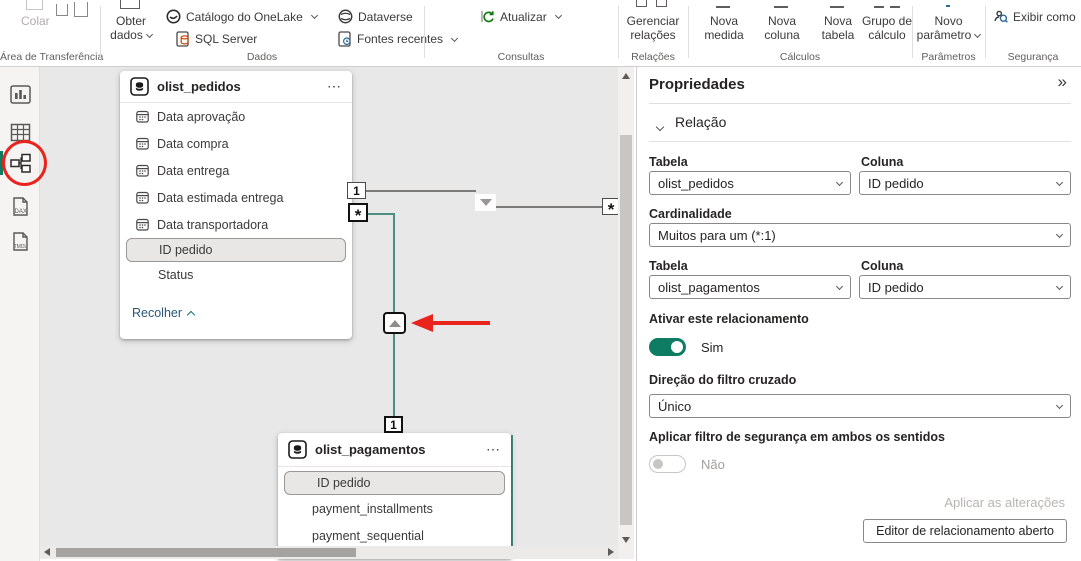 Image resolution: width=1081 pixels, height=561 pixels. What do you see at coordinates (47, 552) in the screenshot?
I see `scroll-left-arrow` at bounding box center [47, 552].